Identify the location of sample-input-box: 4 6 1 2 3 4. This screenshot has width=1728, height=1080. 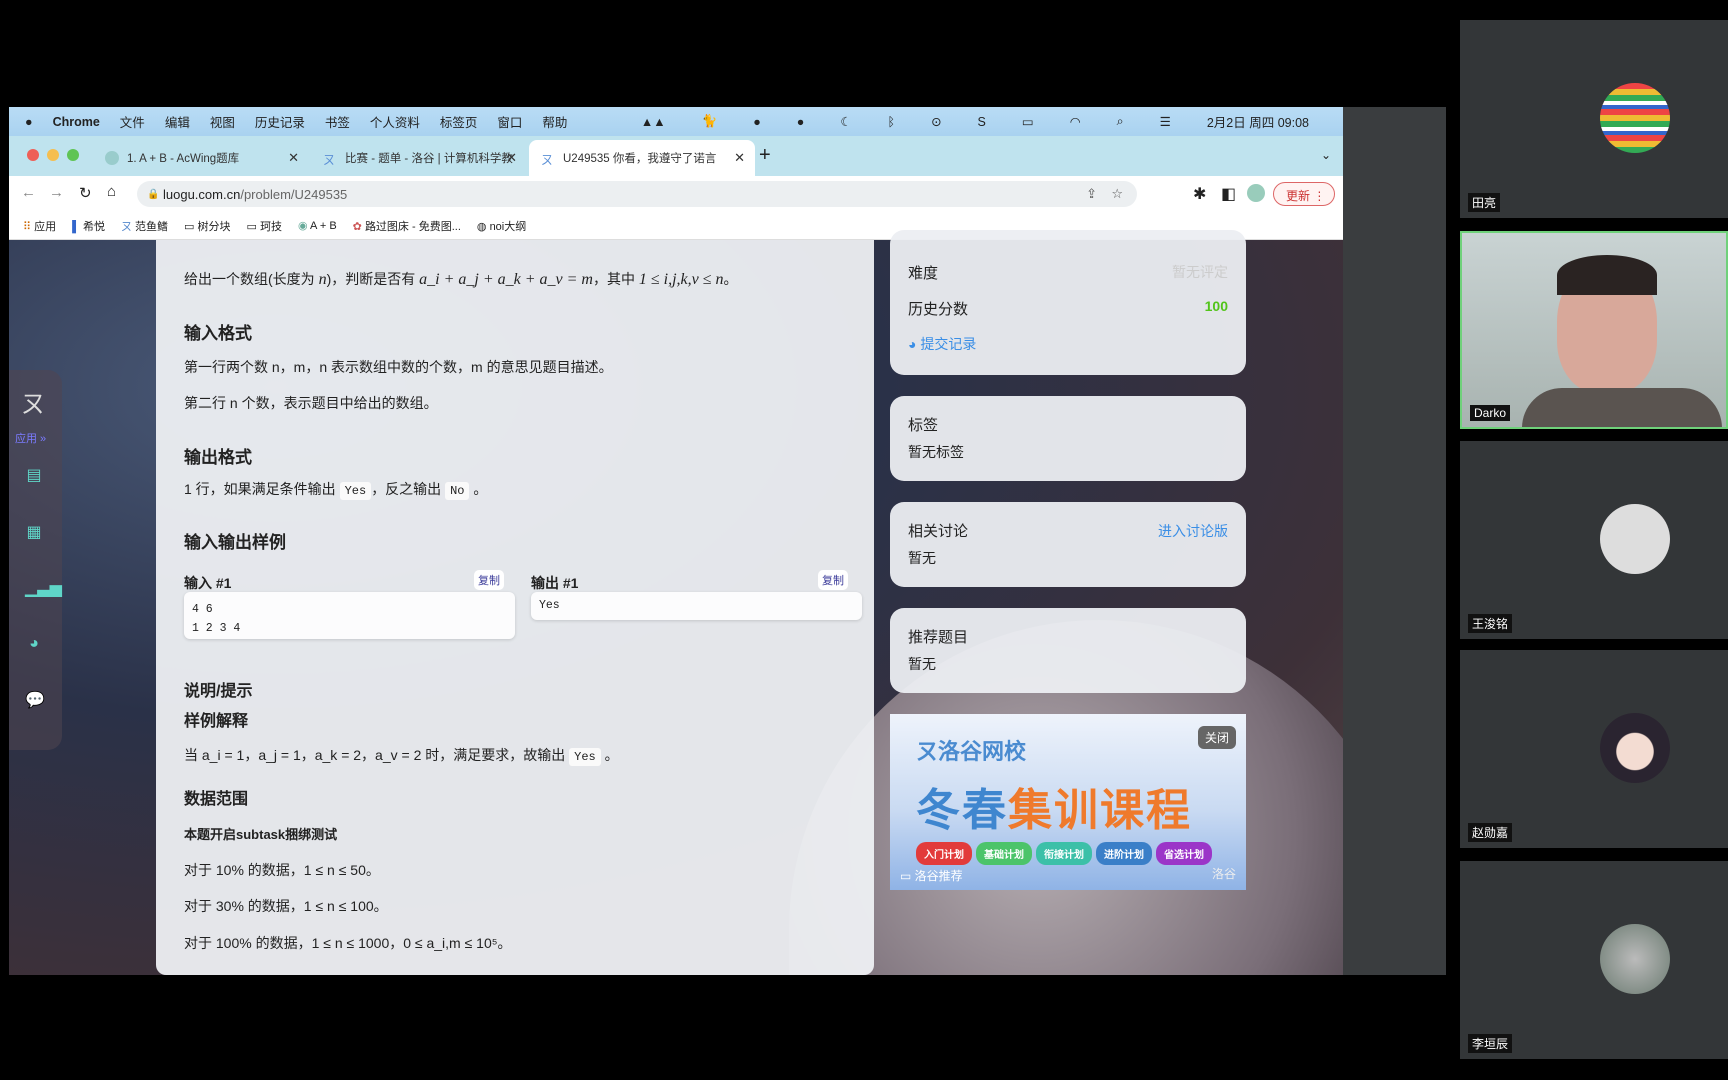
(349, 615).